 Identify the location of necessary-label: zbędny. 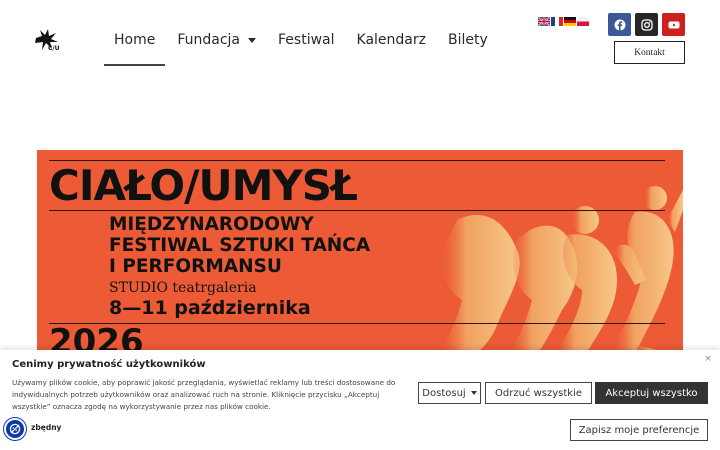
(46, 427).